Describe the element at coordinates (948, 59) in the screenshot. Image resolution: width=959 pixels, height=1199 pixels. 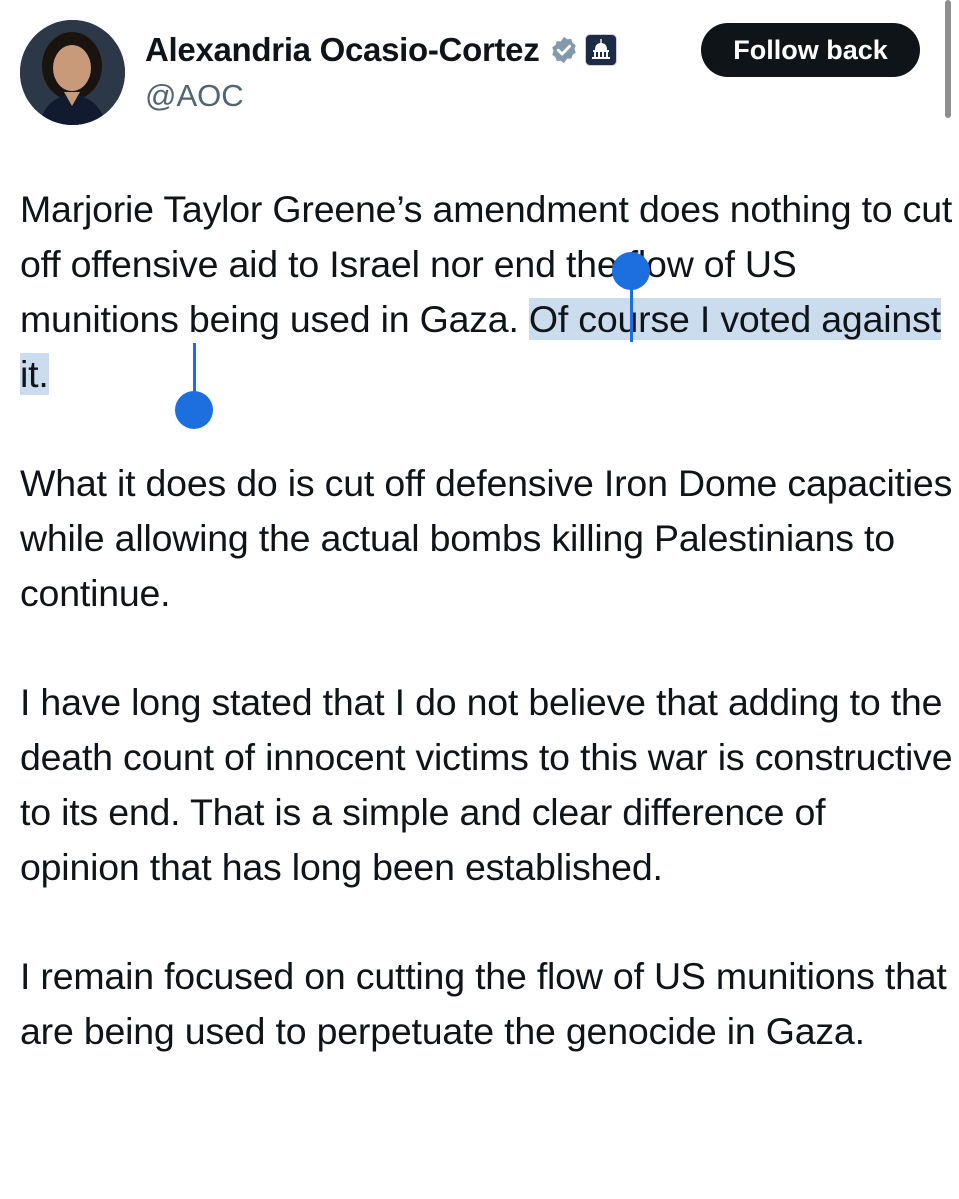
I see `scrollbar` at that location.